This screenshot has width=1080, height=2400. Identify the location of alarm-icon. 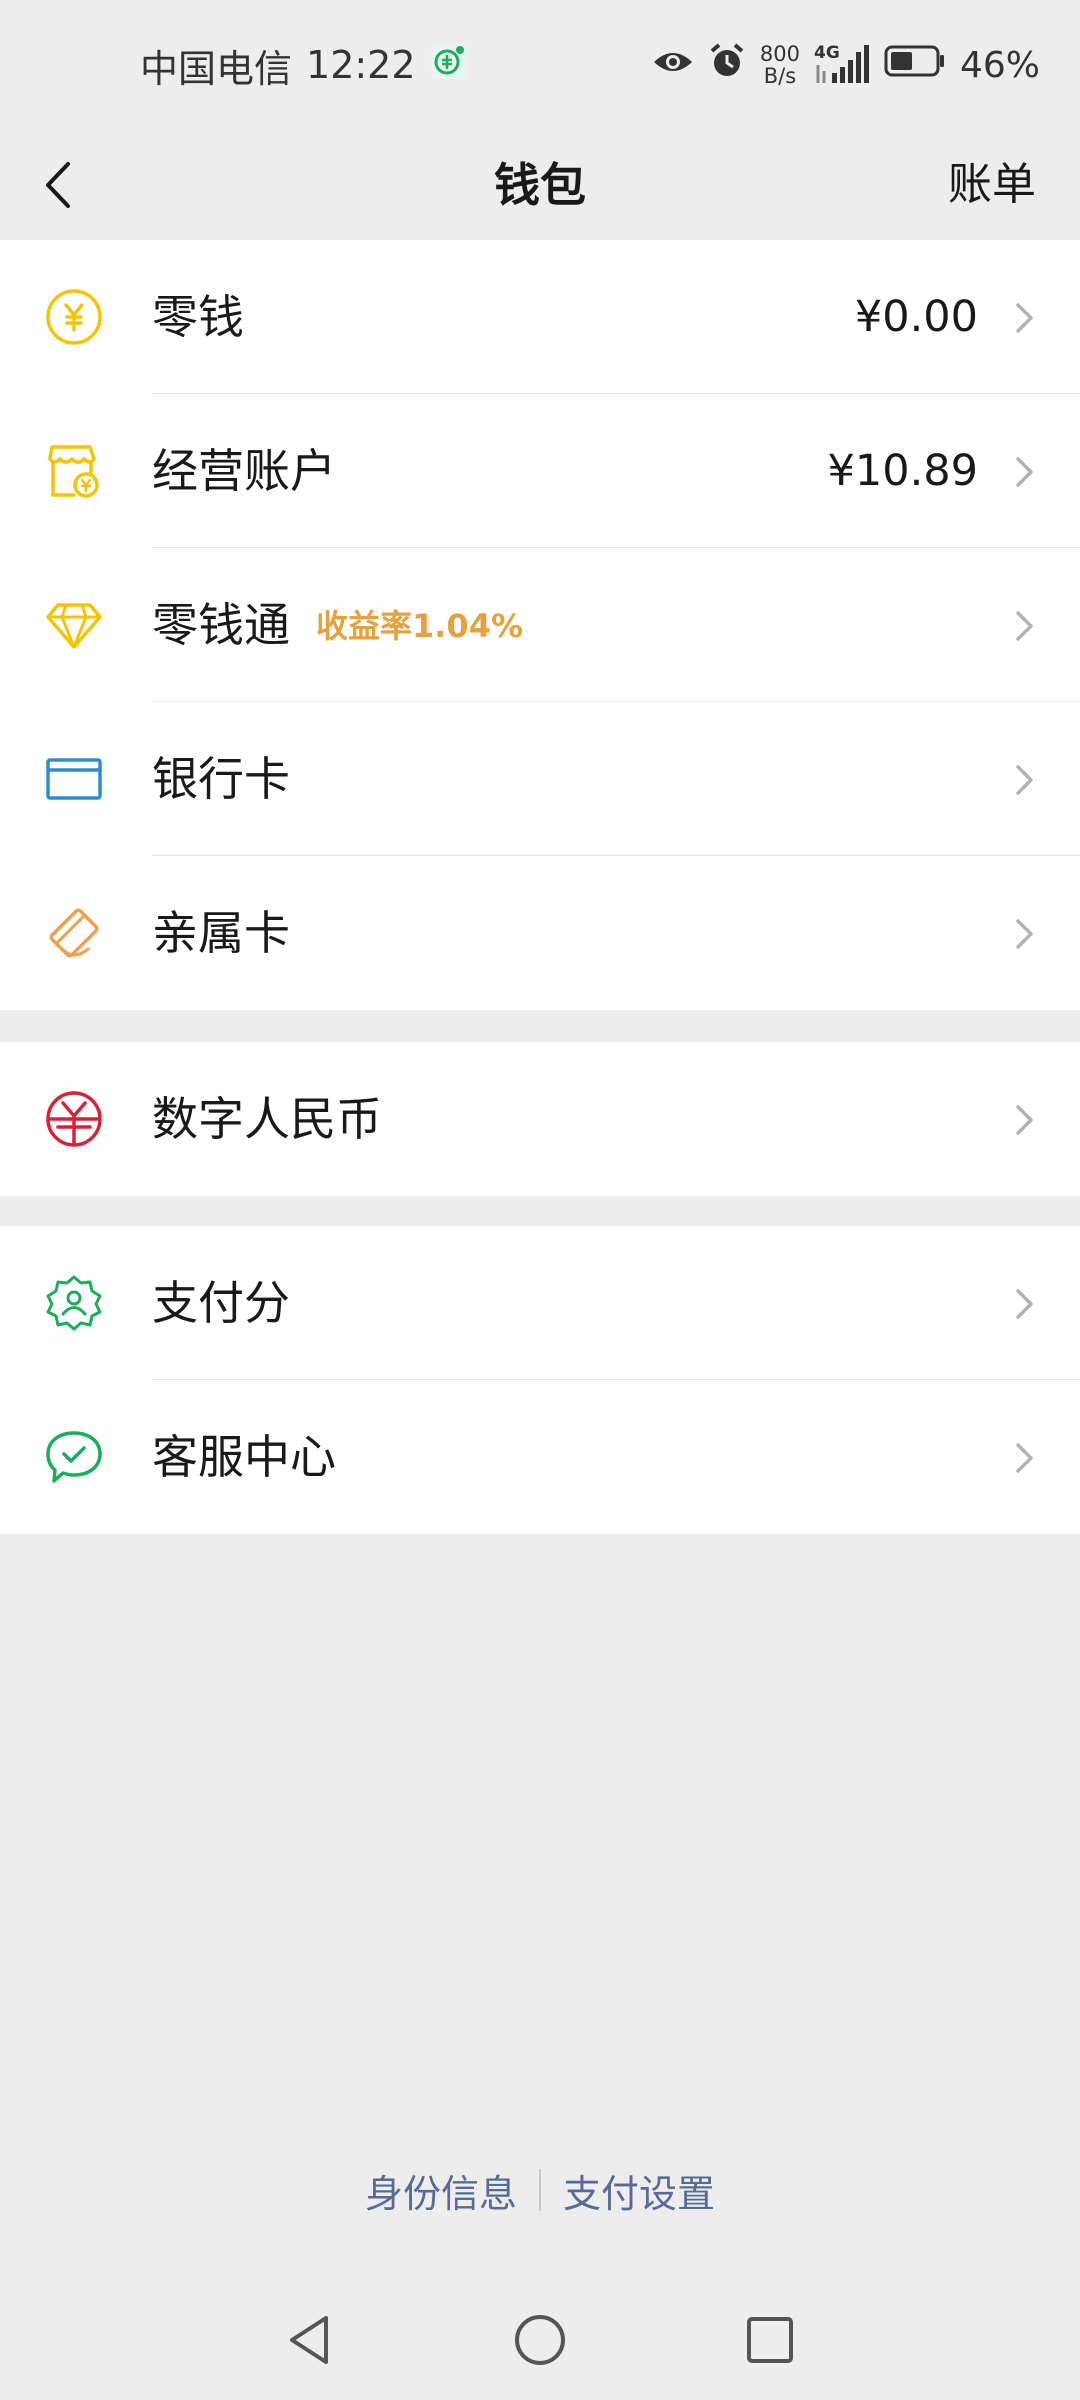
(727, 65).